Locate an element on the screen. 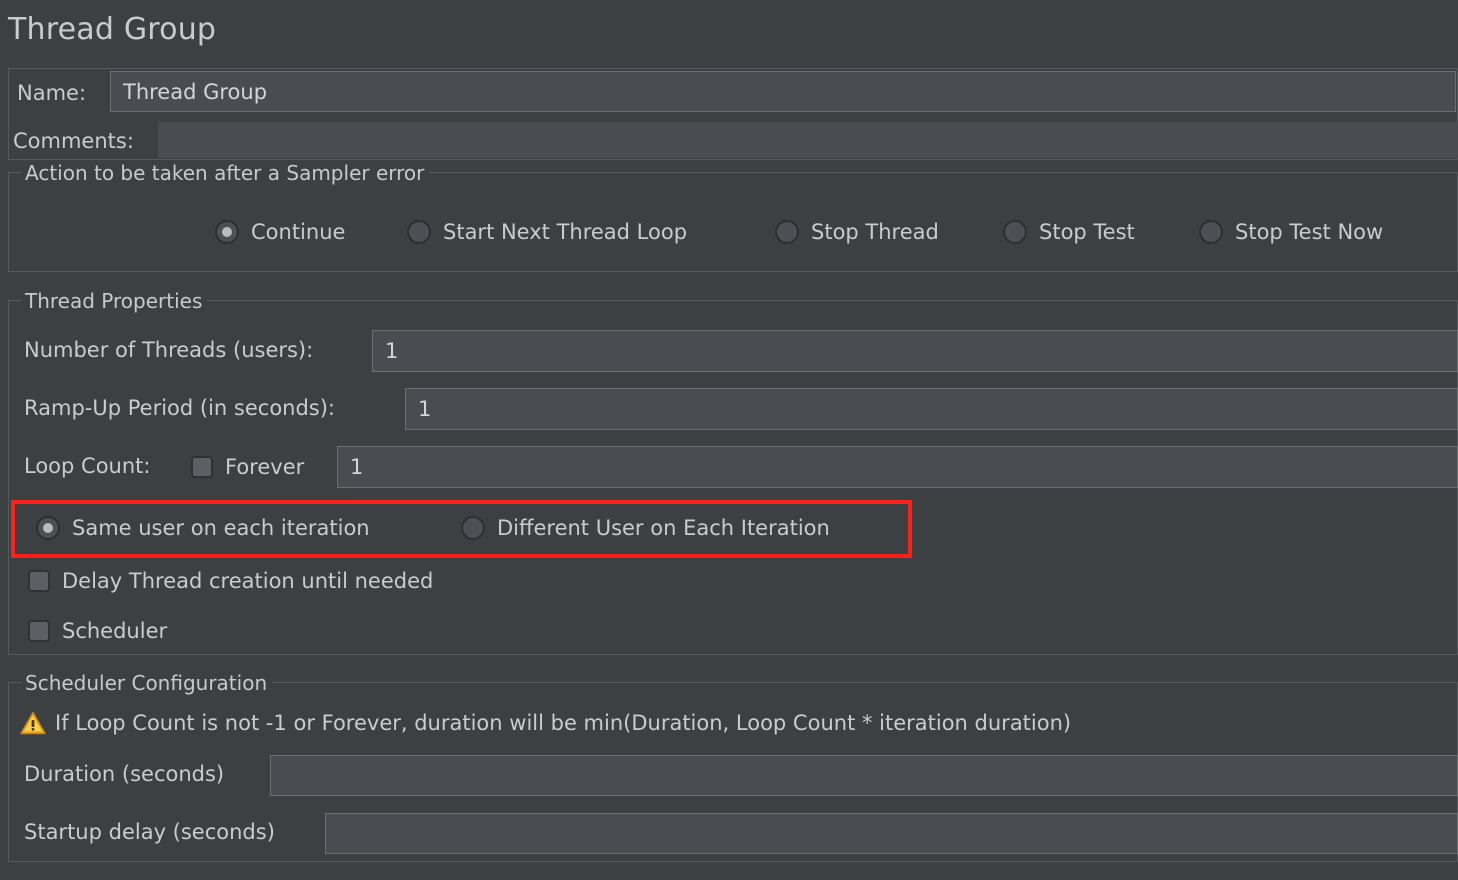  duration-input is located at coordinates (864, 775).